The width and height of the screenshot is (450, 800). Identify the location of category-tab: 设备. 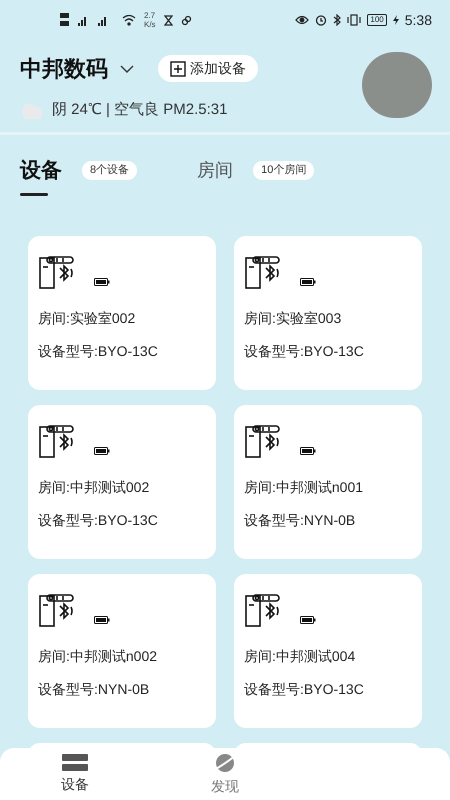
(41, 170).